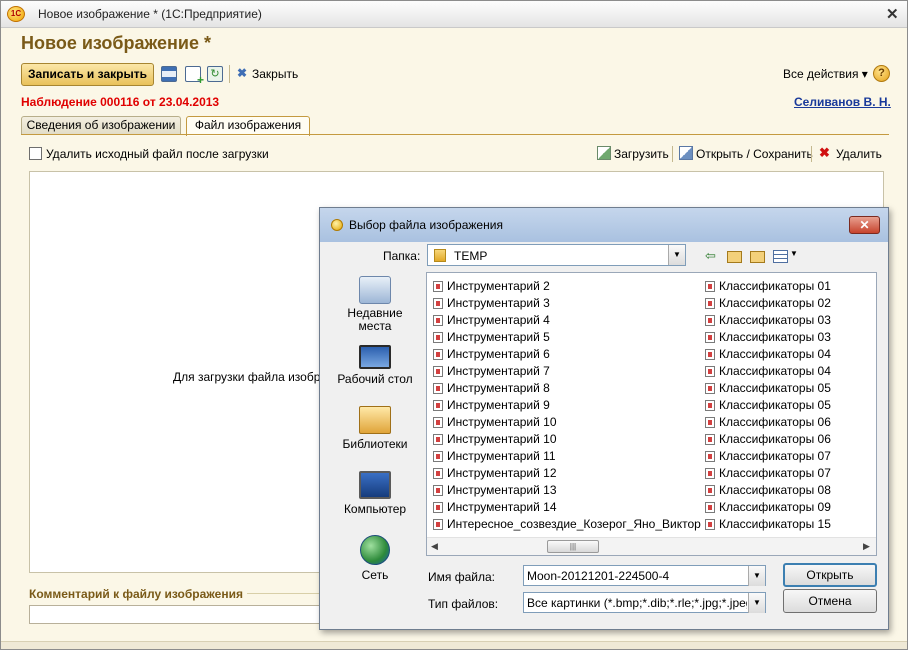 The image size is (908, 650). What do you see at coordinates (710, 256) in the screenshot?
I see `back-arrow-icon: ⇦` at bounding box center [710, 256].